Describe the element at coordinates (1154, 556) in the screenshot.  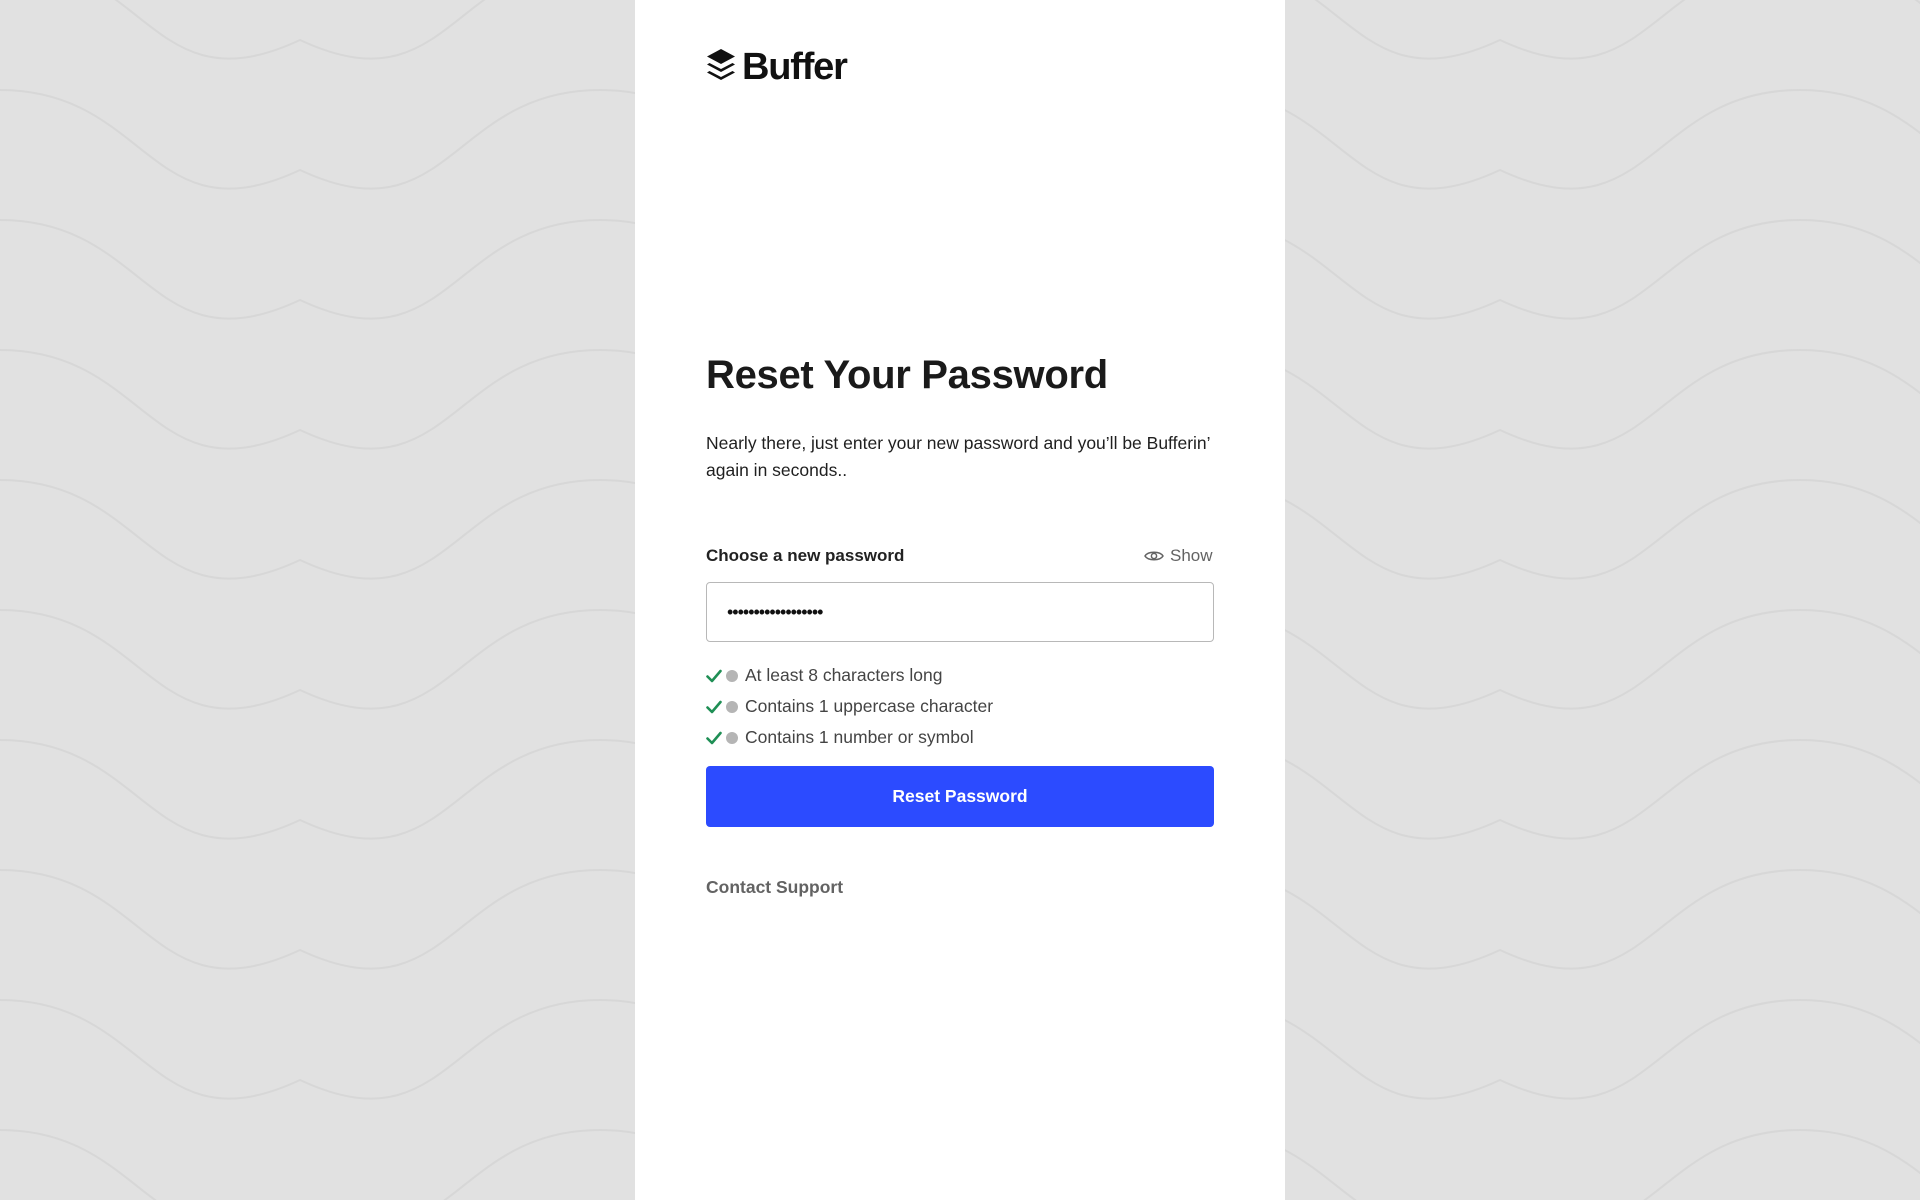
I see `eye-icon` at that location.